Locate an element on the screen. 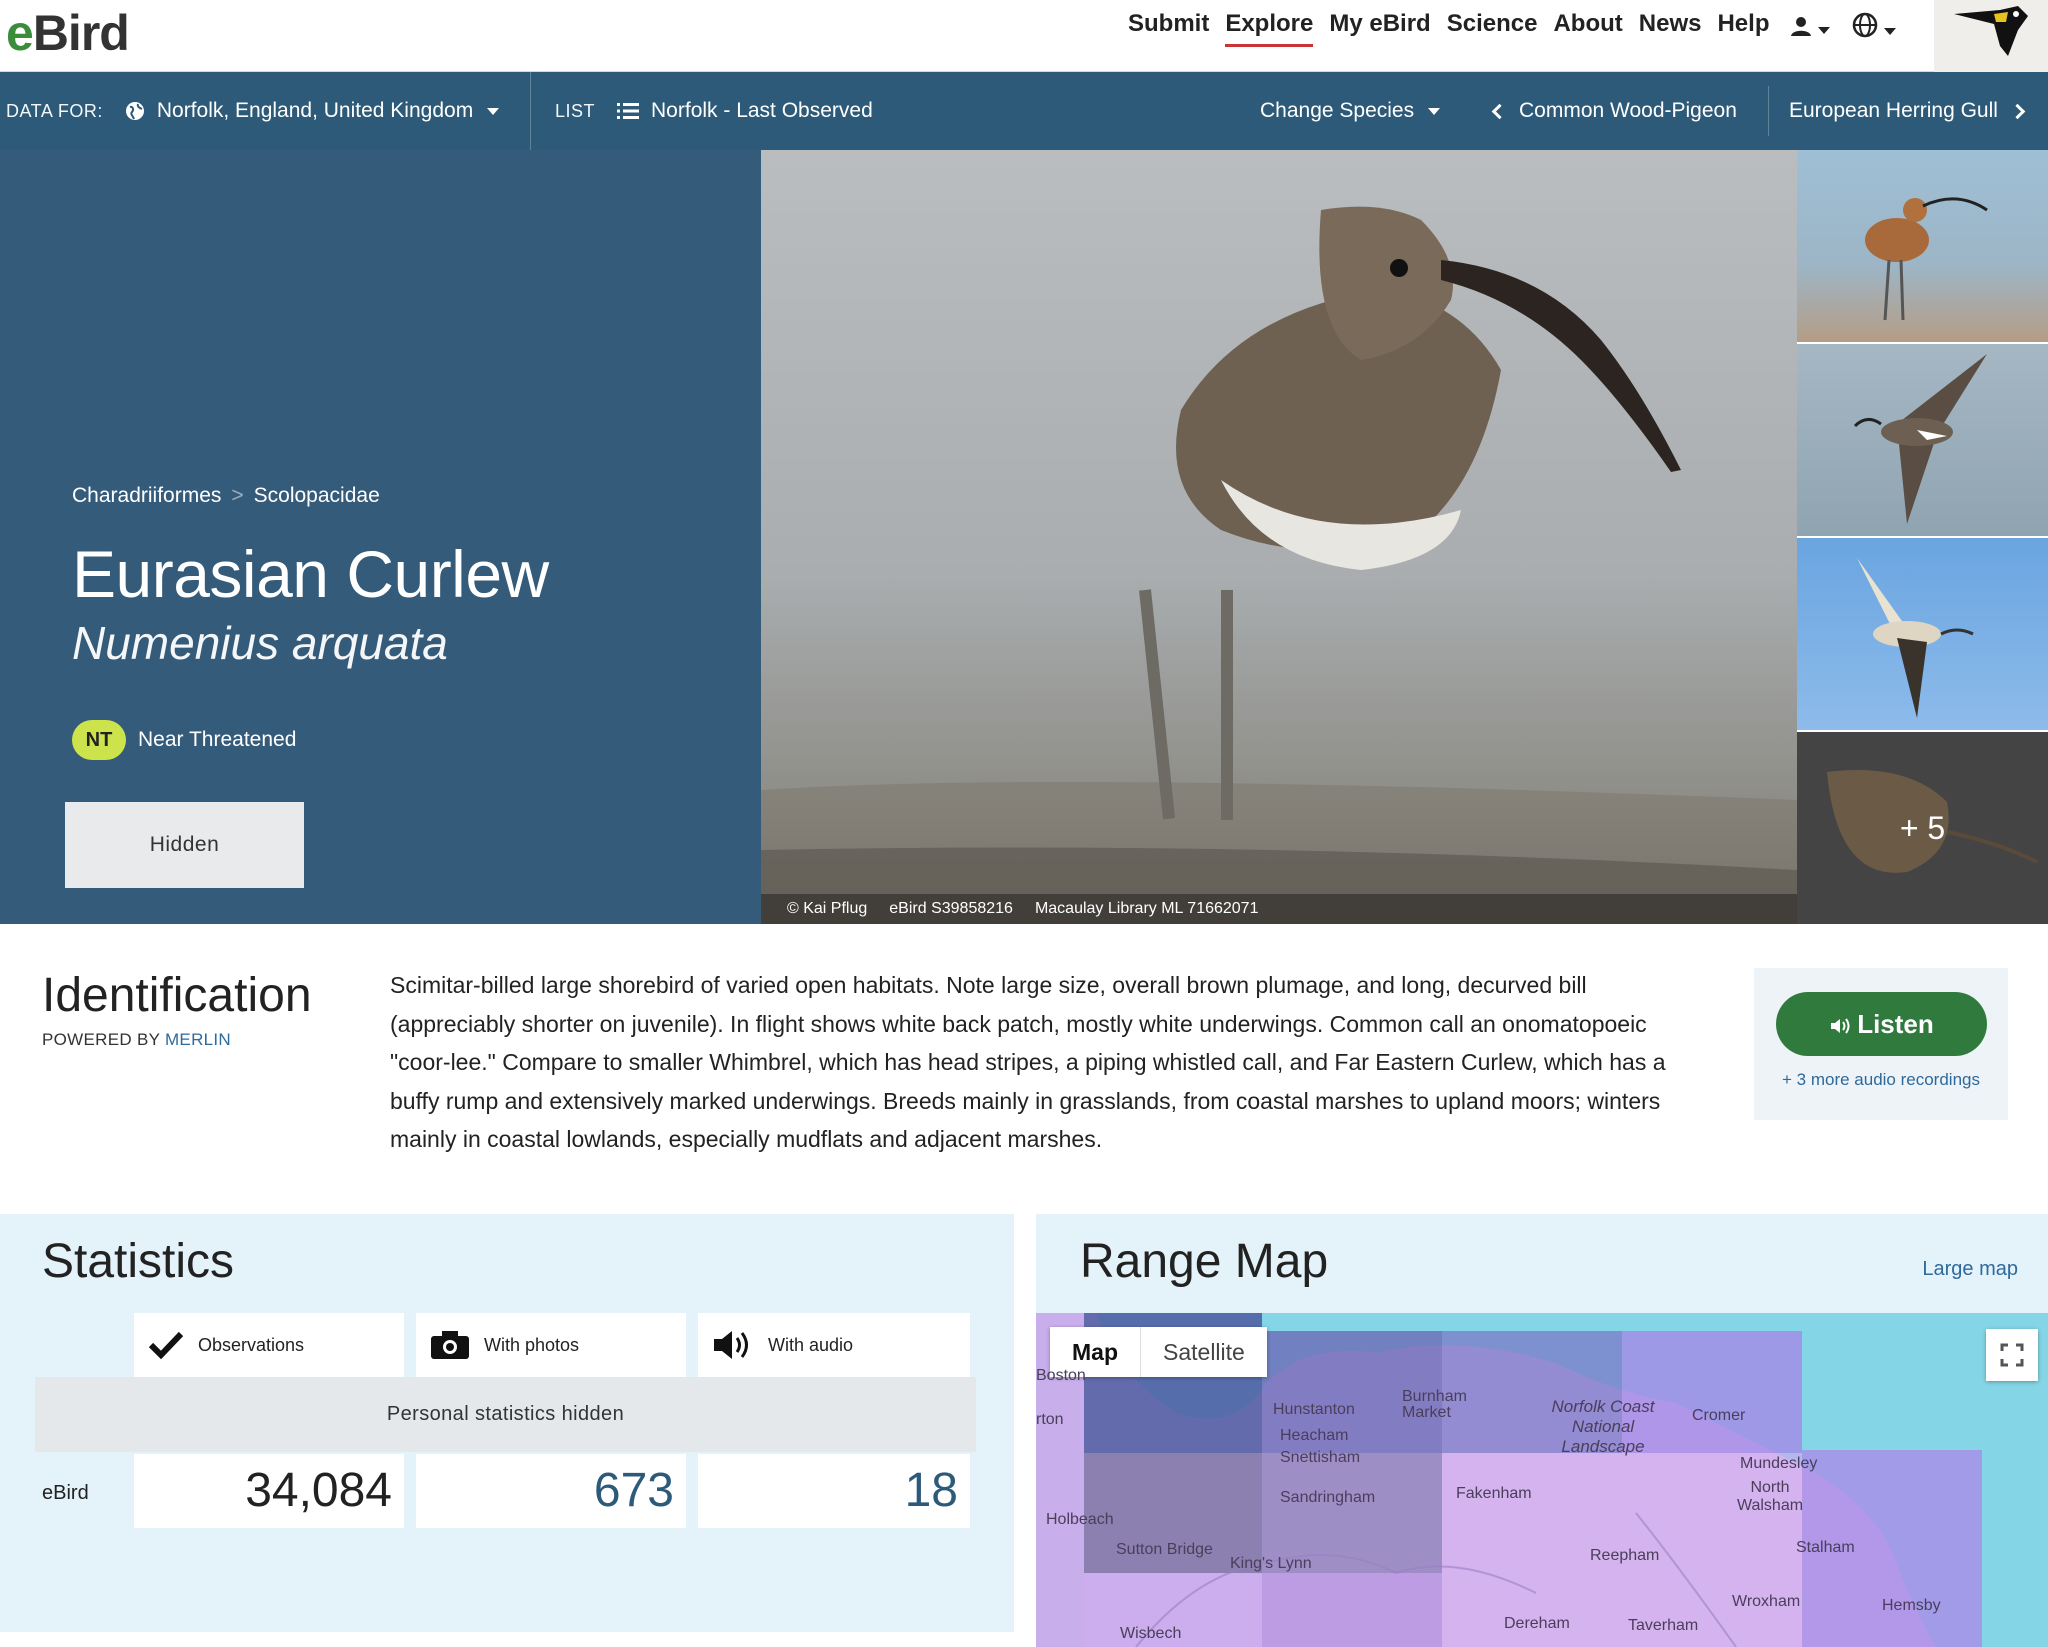 The width and height of the screenshot is (2048, 1647). breadcrumb-order: Charadriiformes is located at coordinates (146, 495).